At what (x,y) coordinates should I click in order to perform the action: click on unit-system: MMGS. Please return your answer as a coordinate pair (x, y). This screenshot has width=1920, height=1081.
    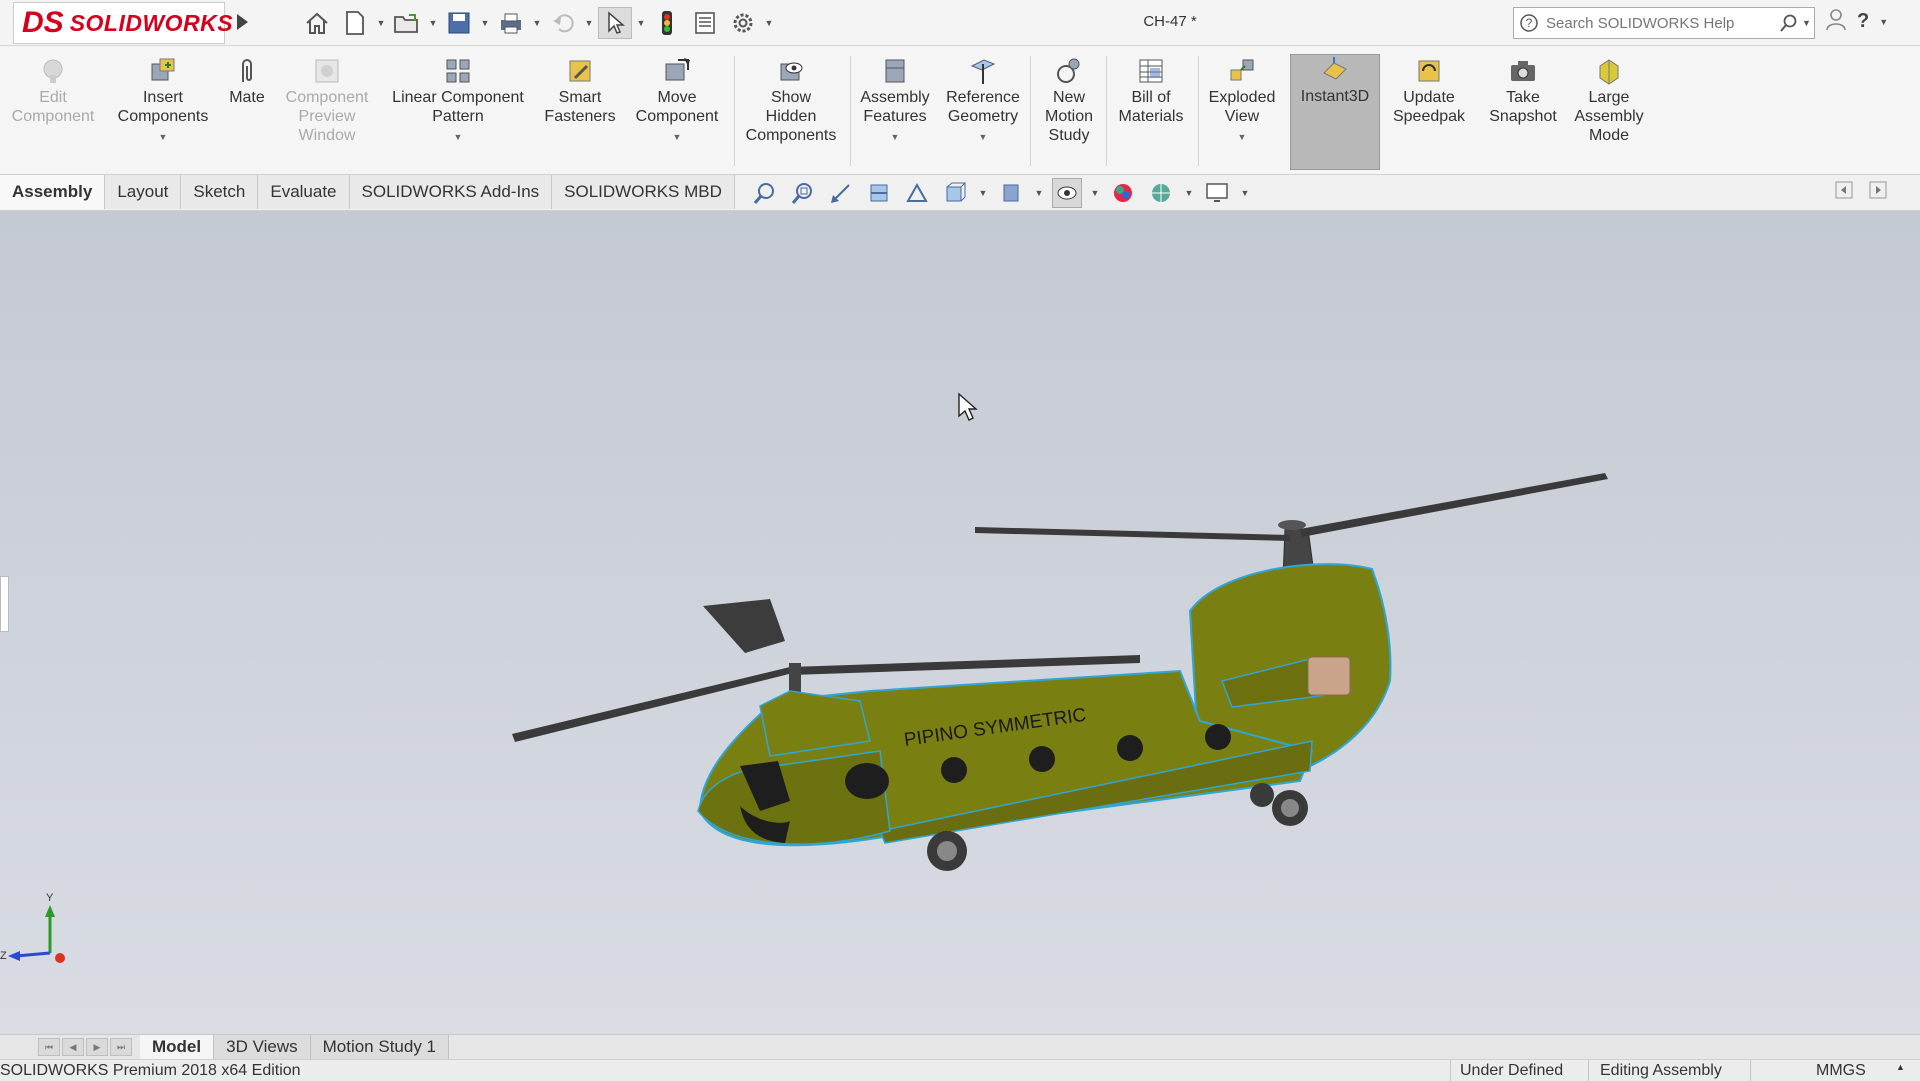
    Looking at the image, I should click on (1841, 1071).